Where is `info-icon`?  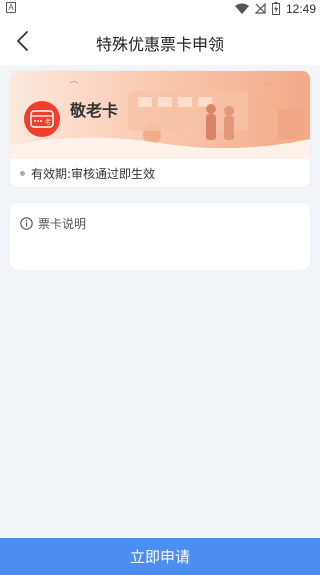
info-icon is located at coordinates (26, 223).